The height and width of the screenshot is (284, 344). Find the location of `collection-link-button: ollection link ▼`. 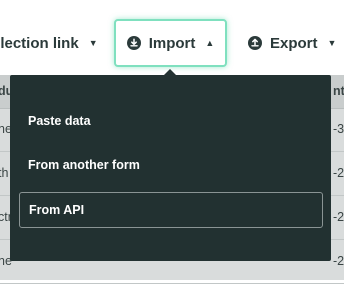

collection-link-button: ollection link ▼ is located at coordinates (49, 43).